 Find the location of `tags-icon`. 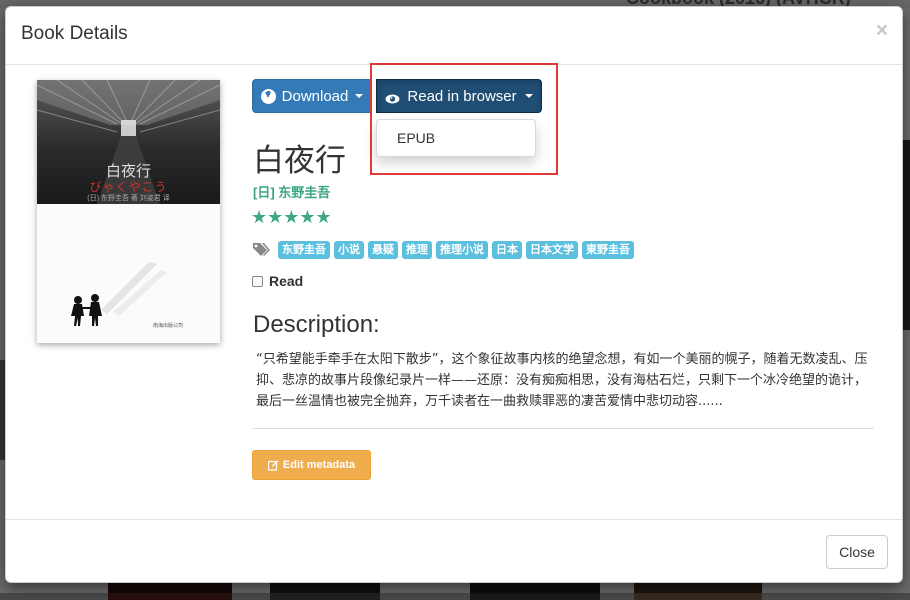

tags-icon is located at coordinates (261, 249).